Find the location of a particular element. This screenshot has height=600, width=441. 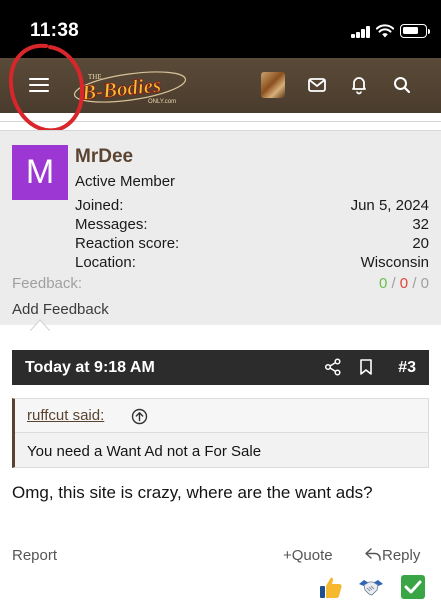

feedback-values: 0 / 0 / 0 is located at coordinates (404, 283).